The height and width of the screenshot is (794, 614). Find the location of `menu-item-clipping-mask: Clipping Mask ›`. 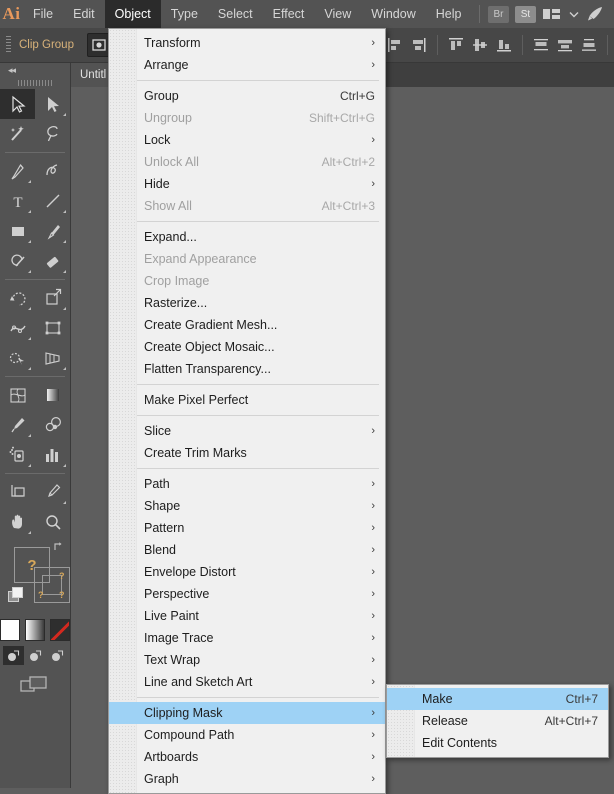

menu-item-clipping-mask: Clipping Mask › is located at coordinates (247, 713).